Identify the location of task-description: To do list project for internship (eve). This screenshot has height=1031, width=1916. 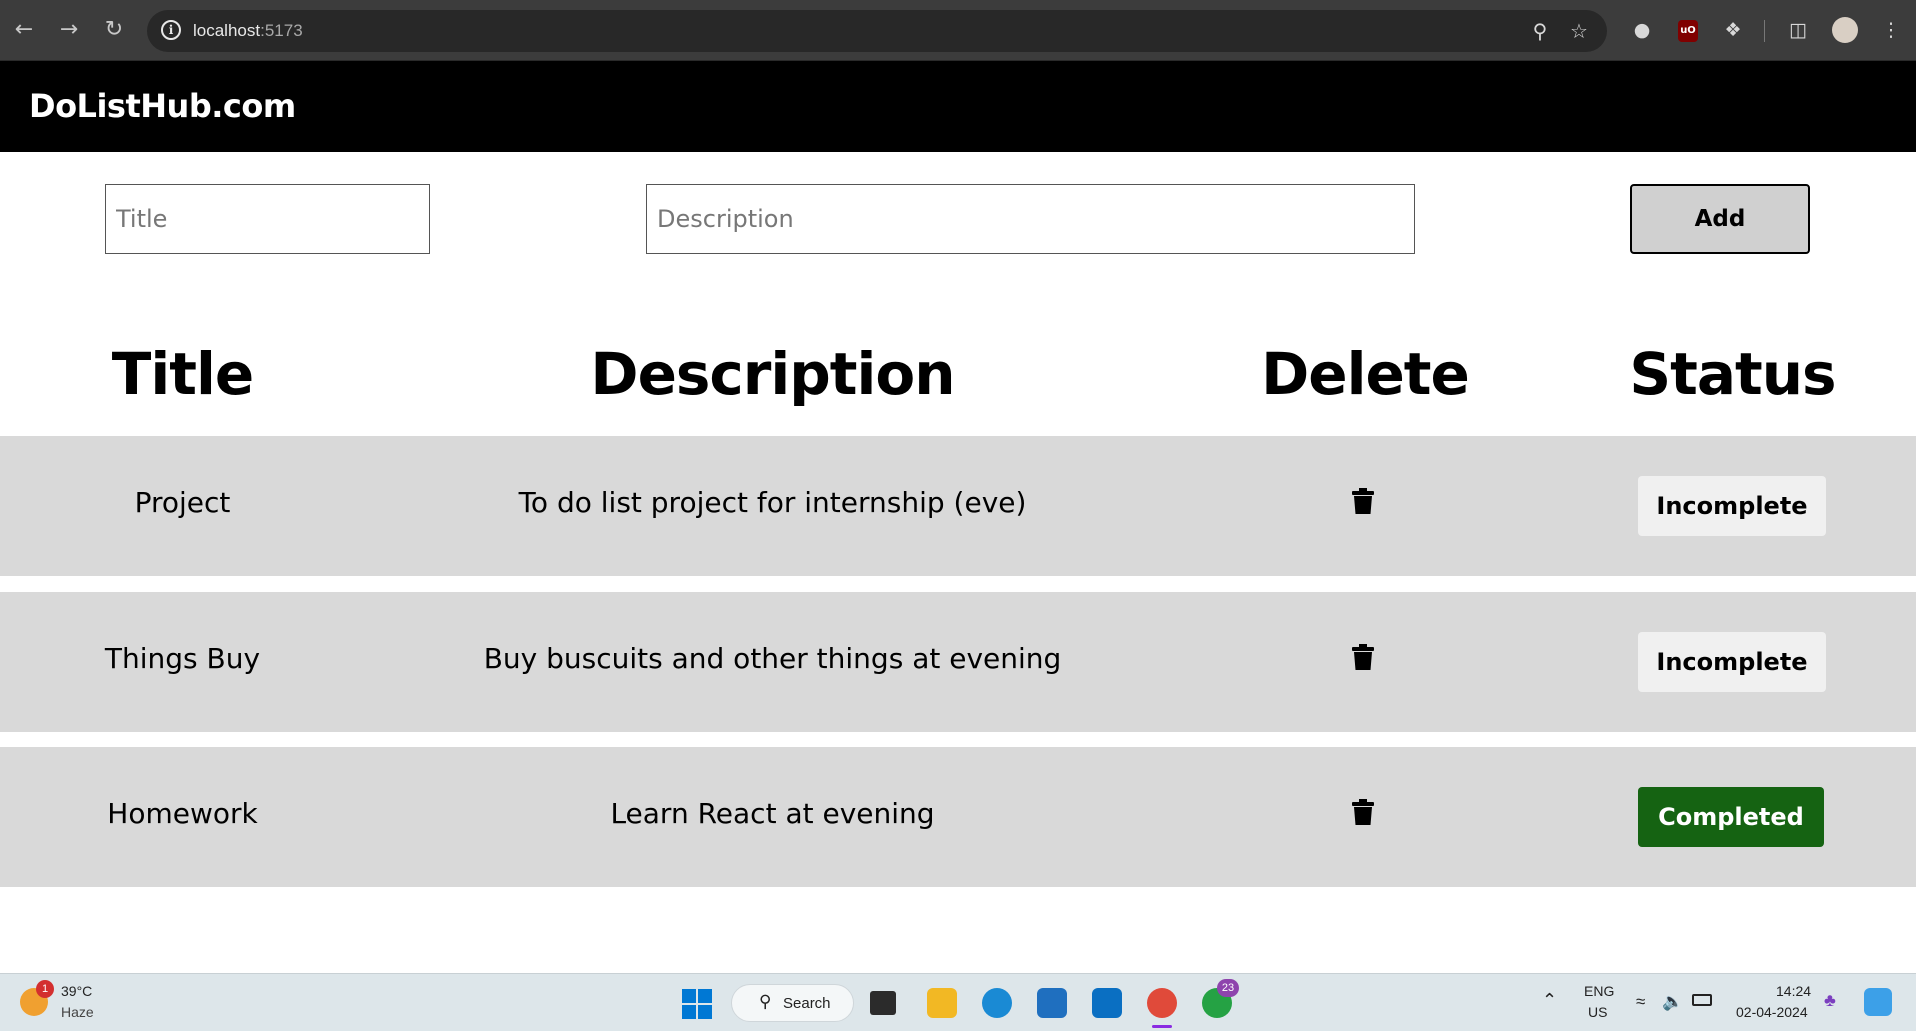
(772, 502).